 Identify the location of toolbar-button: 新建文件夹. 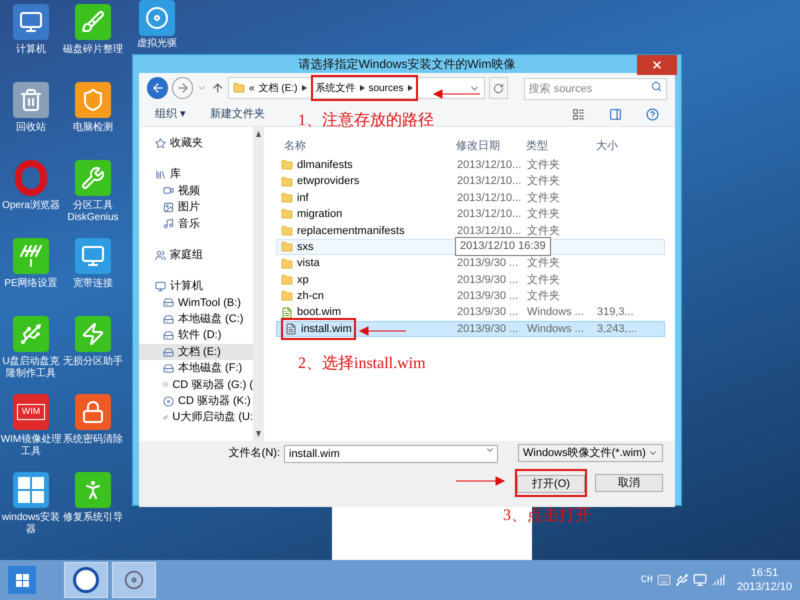
(238, 114).